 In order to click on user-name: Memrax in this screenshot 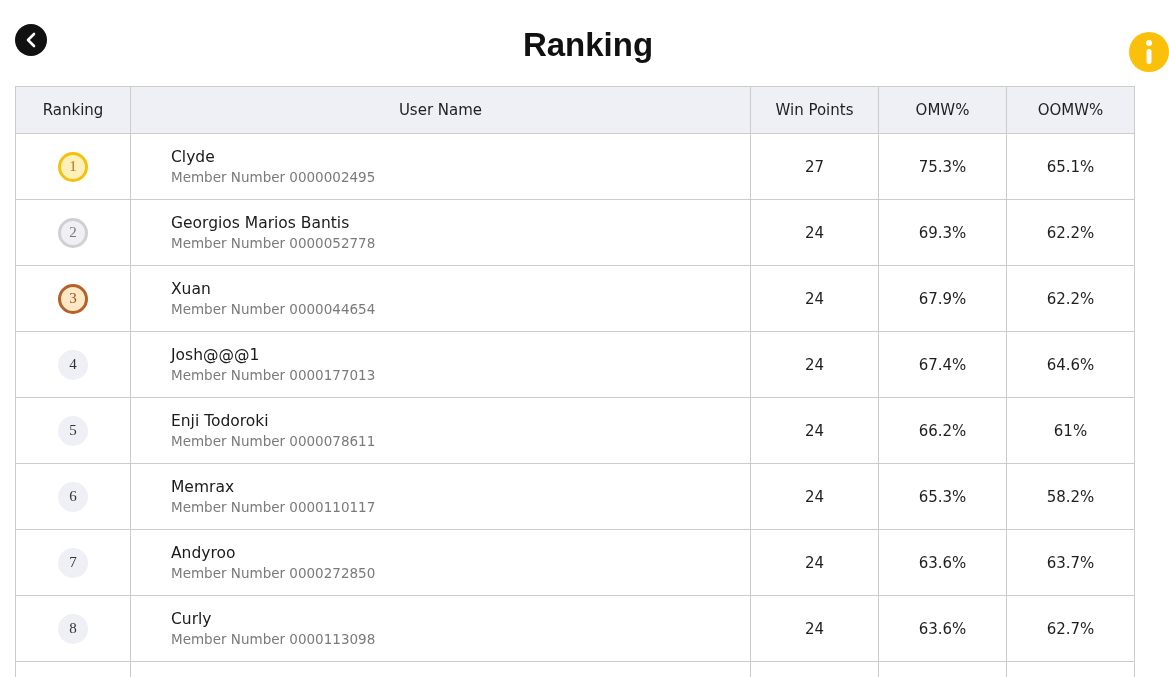, I will do `click(203, 487)`.